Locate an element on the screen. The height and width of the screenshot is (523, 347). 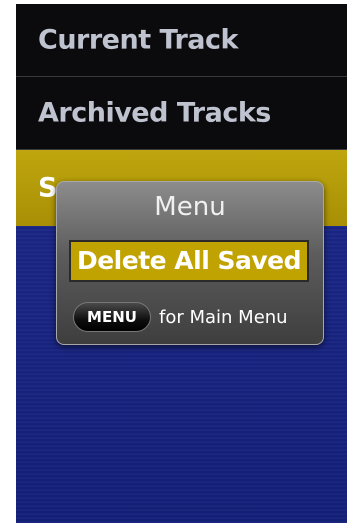
list-item-current-track: Current Track is located at coordinates (181, 40).